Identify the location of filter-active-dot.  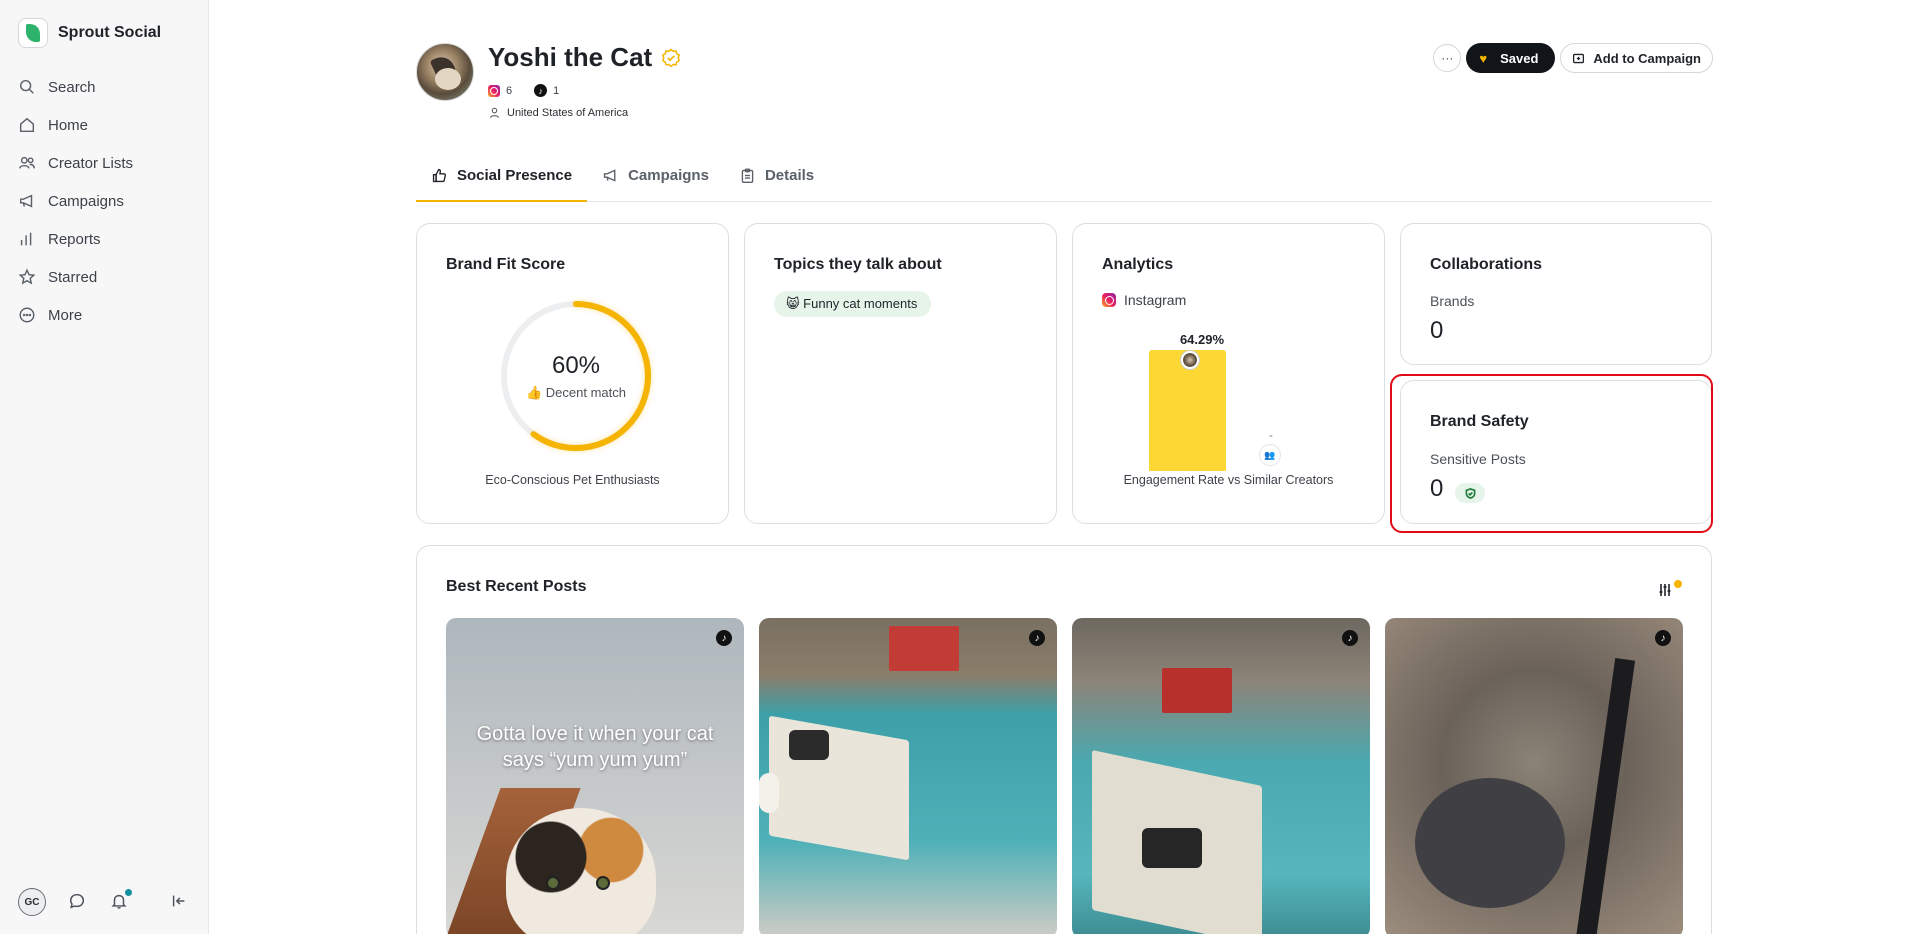
(1678, 584).